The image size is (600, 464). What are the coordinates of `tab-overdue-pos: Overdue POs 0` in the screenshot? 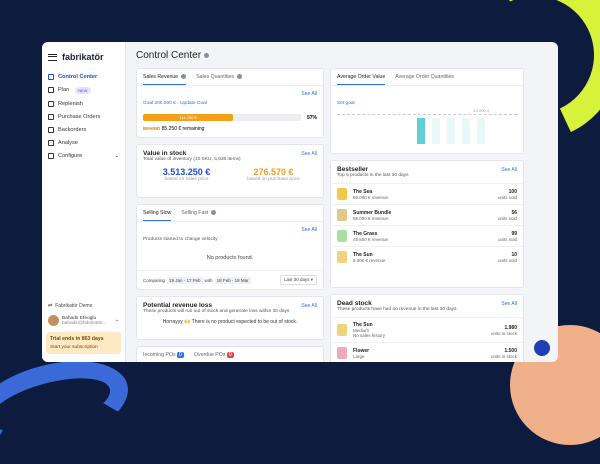 It's located at (214, 357).